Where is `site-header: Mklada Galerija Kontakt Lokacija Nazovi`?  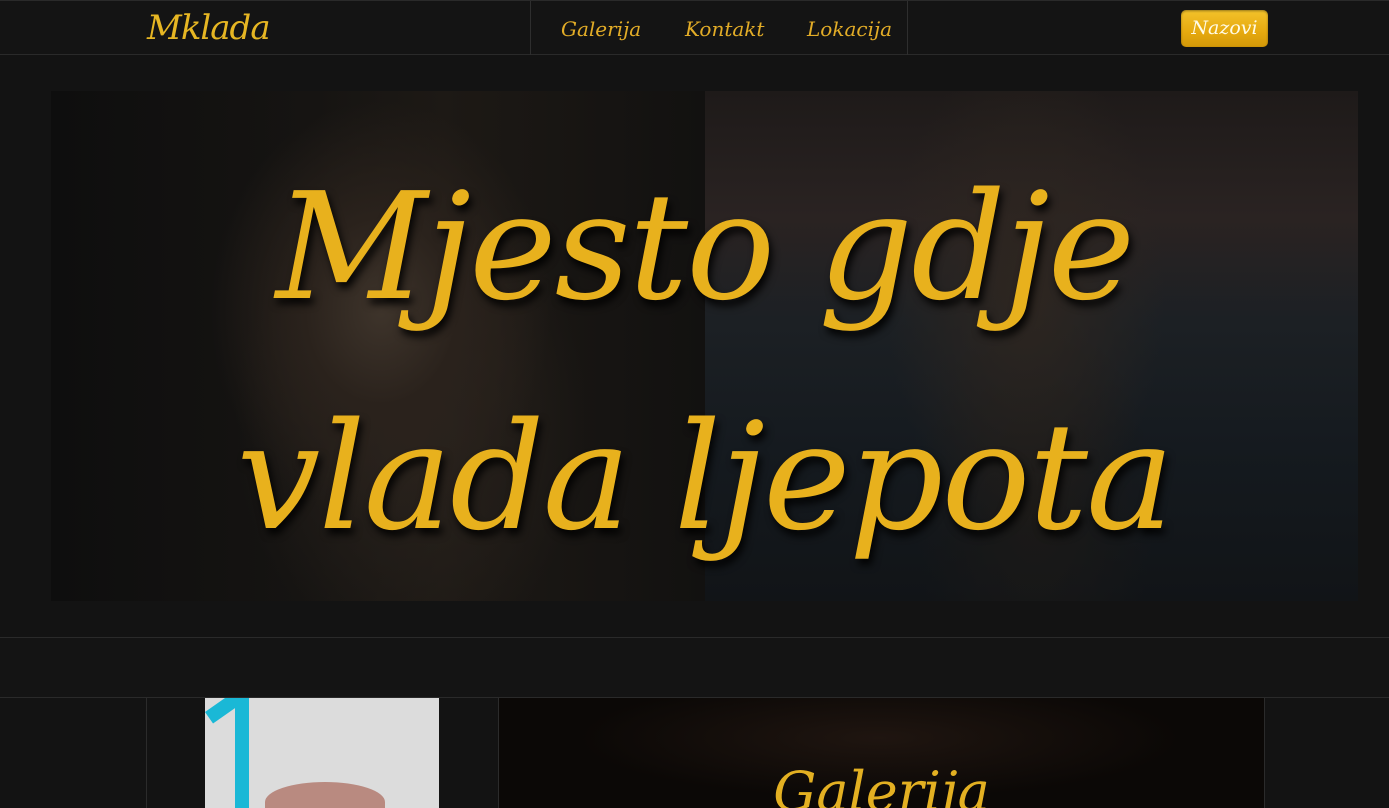 site-header: Mklada Galerija Kontakt Lokacija Nazovi is located at coordinates (694, 27).